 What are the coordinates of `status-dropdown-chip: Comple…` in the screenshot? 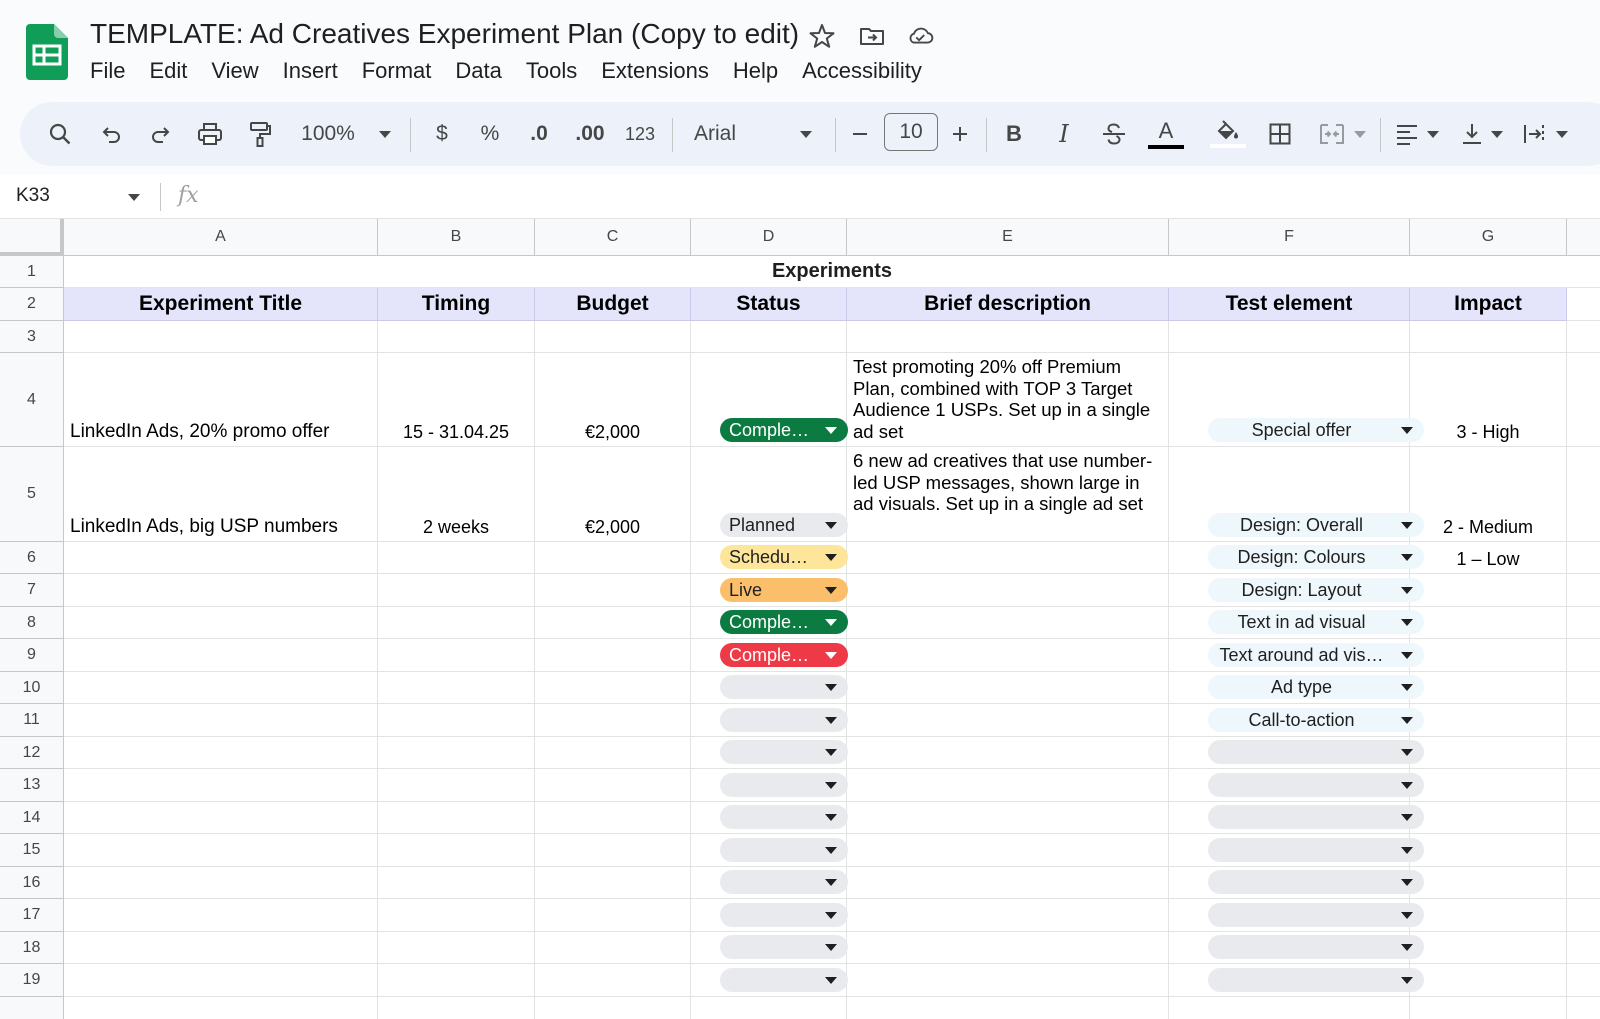 It's located at (784, 430).